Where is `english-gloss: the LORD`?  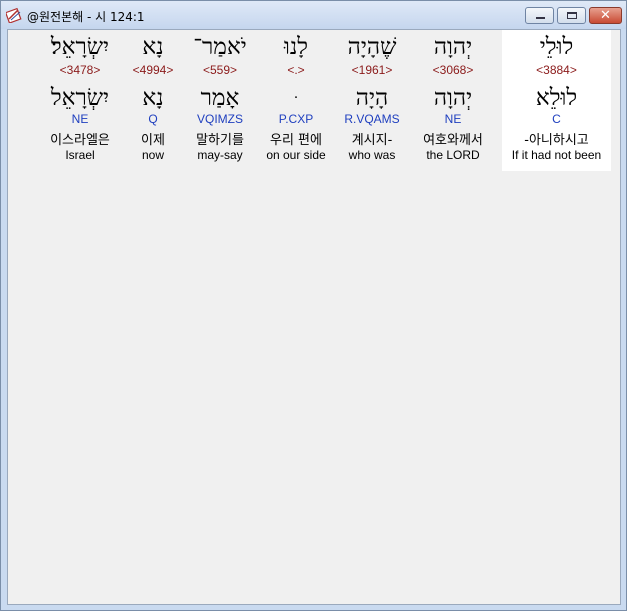 english-gloss: the LORD is located at coordinates (453, 155).